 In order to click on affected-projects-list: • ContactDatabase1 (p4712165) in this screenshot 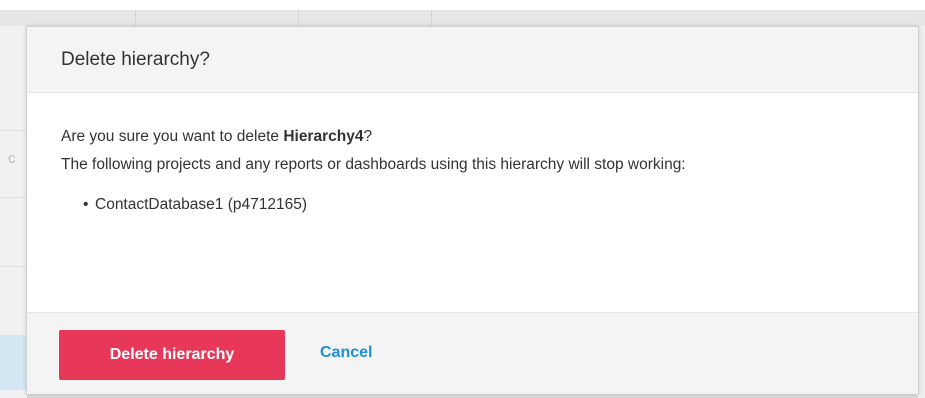, I will do `click(481, 205)`.